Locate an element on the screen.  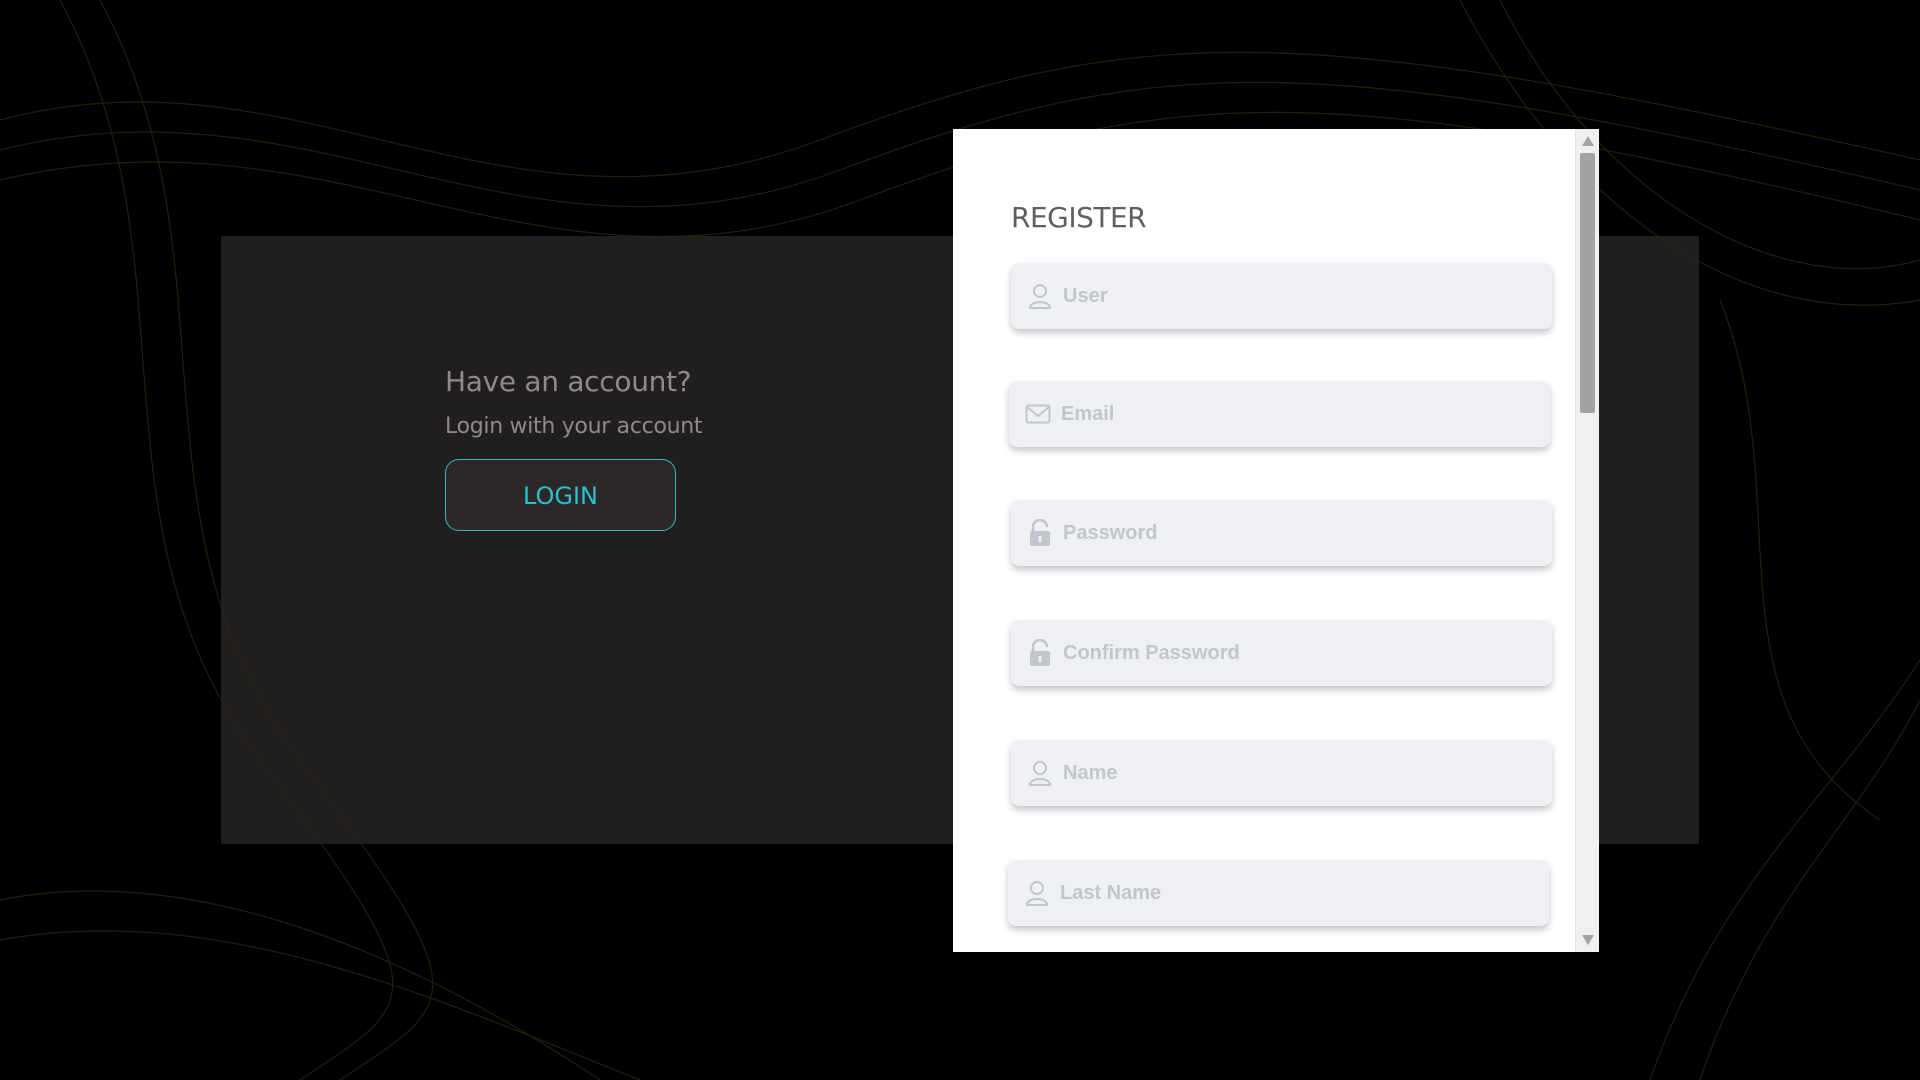
name-field is located at coordinates (1281, 773).